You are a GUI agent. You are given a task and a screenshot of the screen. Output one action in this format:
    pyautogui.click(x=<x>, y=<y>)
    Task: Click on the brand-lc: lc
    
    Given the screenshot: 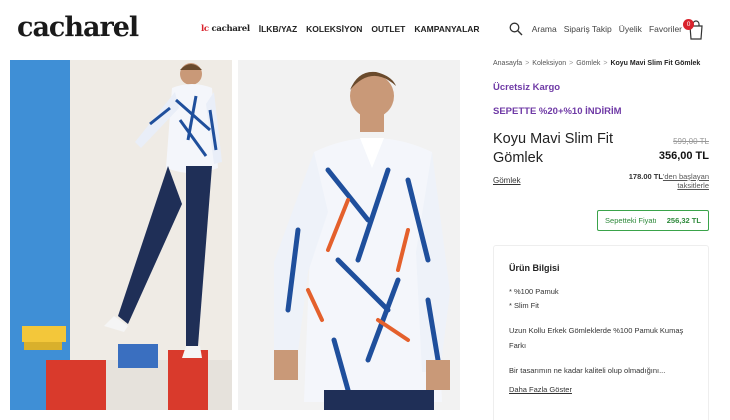 What is the action you would take?
    pyautogui.click(x=205, y=29)
    